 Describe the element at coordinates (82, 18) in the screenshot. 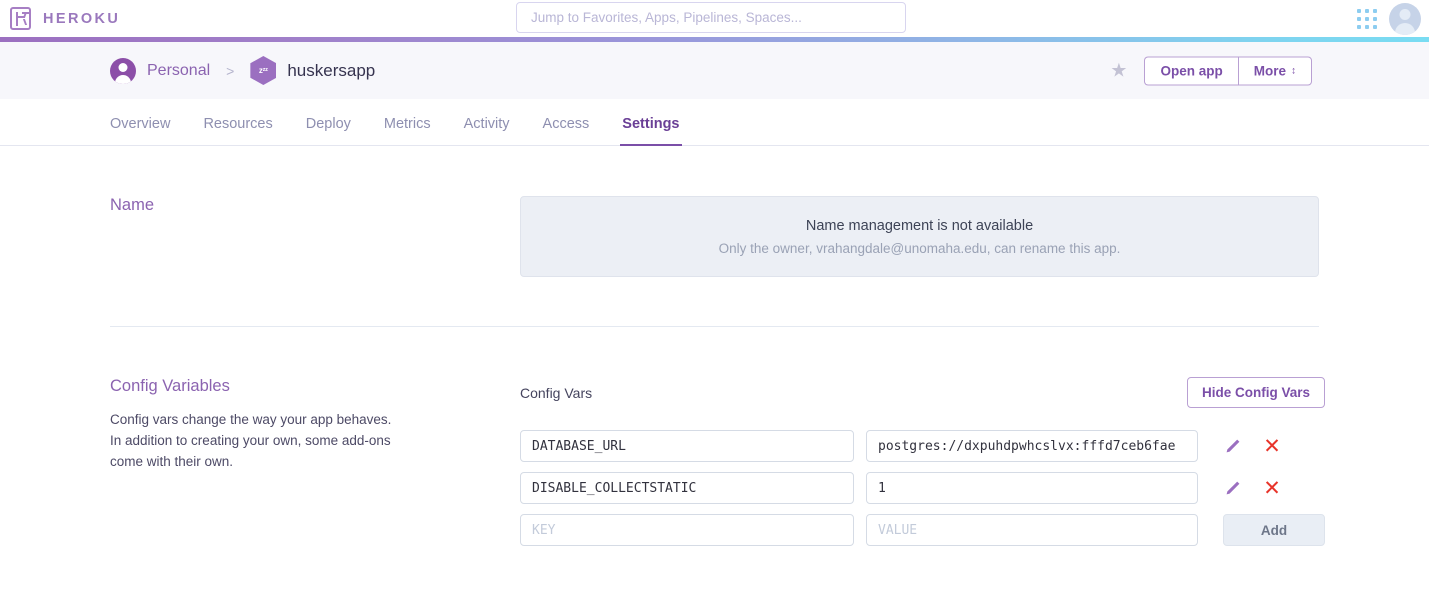

I see `brand-label: HEROKU` at that location.